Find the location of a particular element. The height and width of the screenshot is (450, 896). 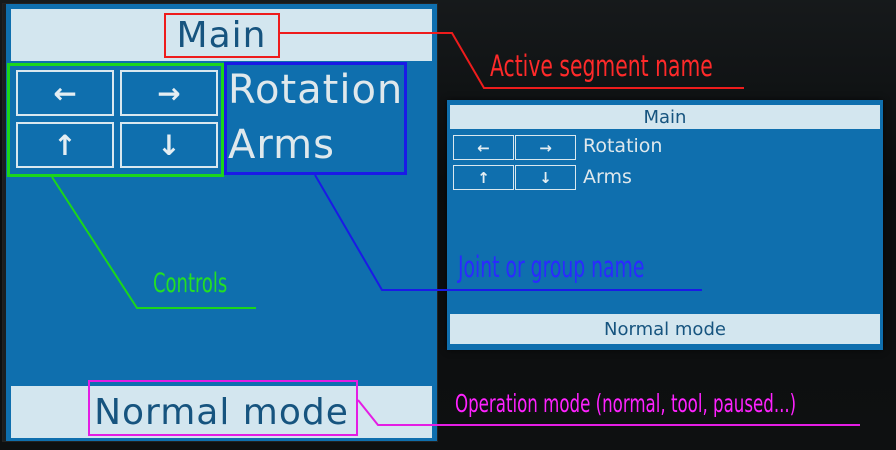

callout-operation-mode: Operation mode (normal, tool, paused...) is located at coordinates (626, 403).